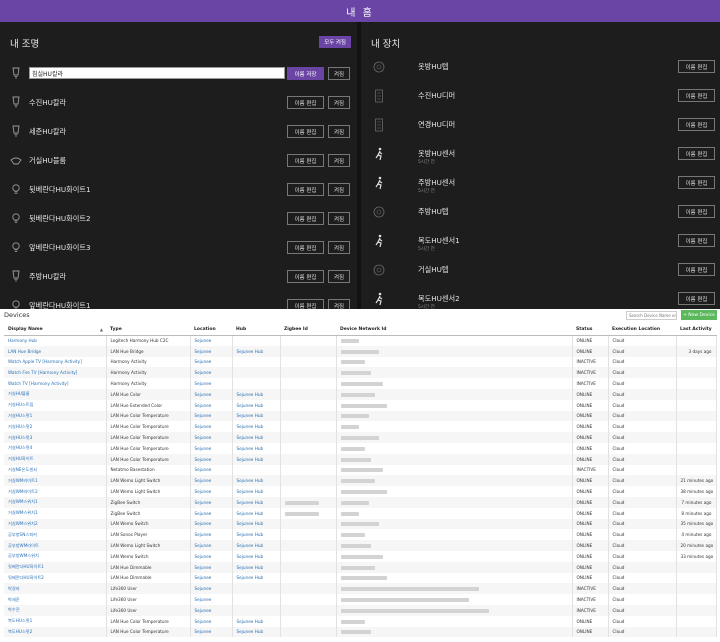  Describe the element at coordinates (101, 329) in the screenshot. I see `sort-arrow-icon: ▲` at that location.